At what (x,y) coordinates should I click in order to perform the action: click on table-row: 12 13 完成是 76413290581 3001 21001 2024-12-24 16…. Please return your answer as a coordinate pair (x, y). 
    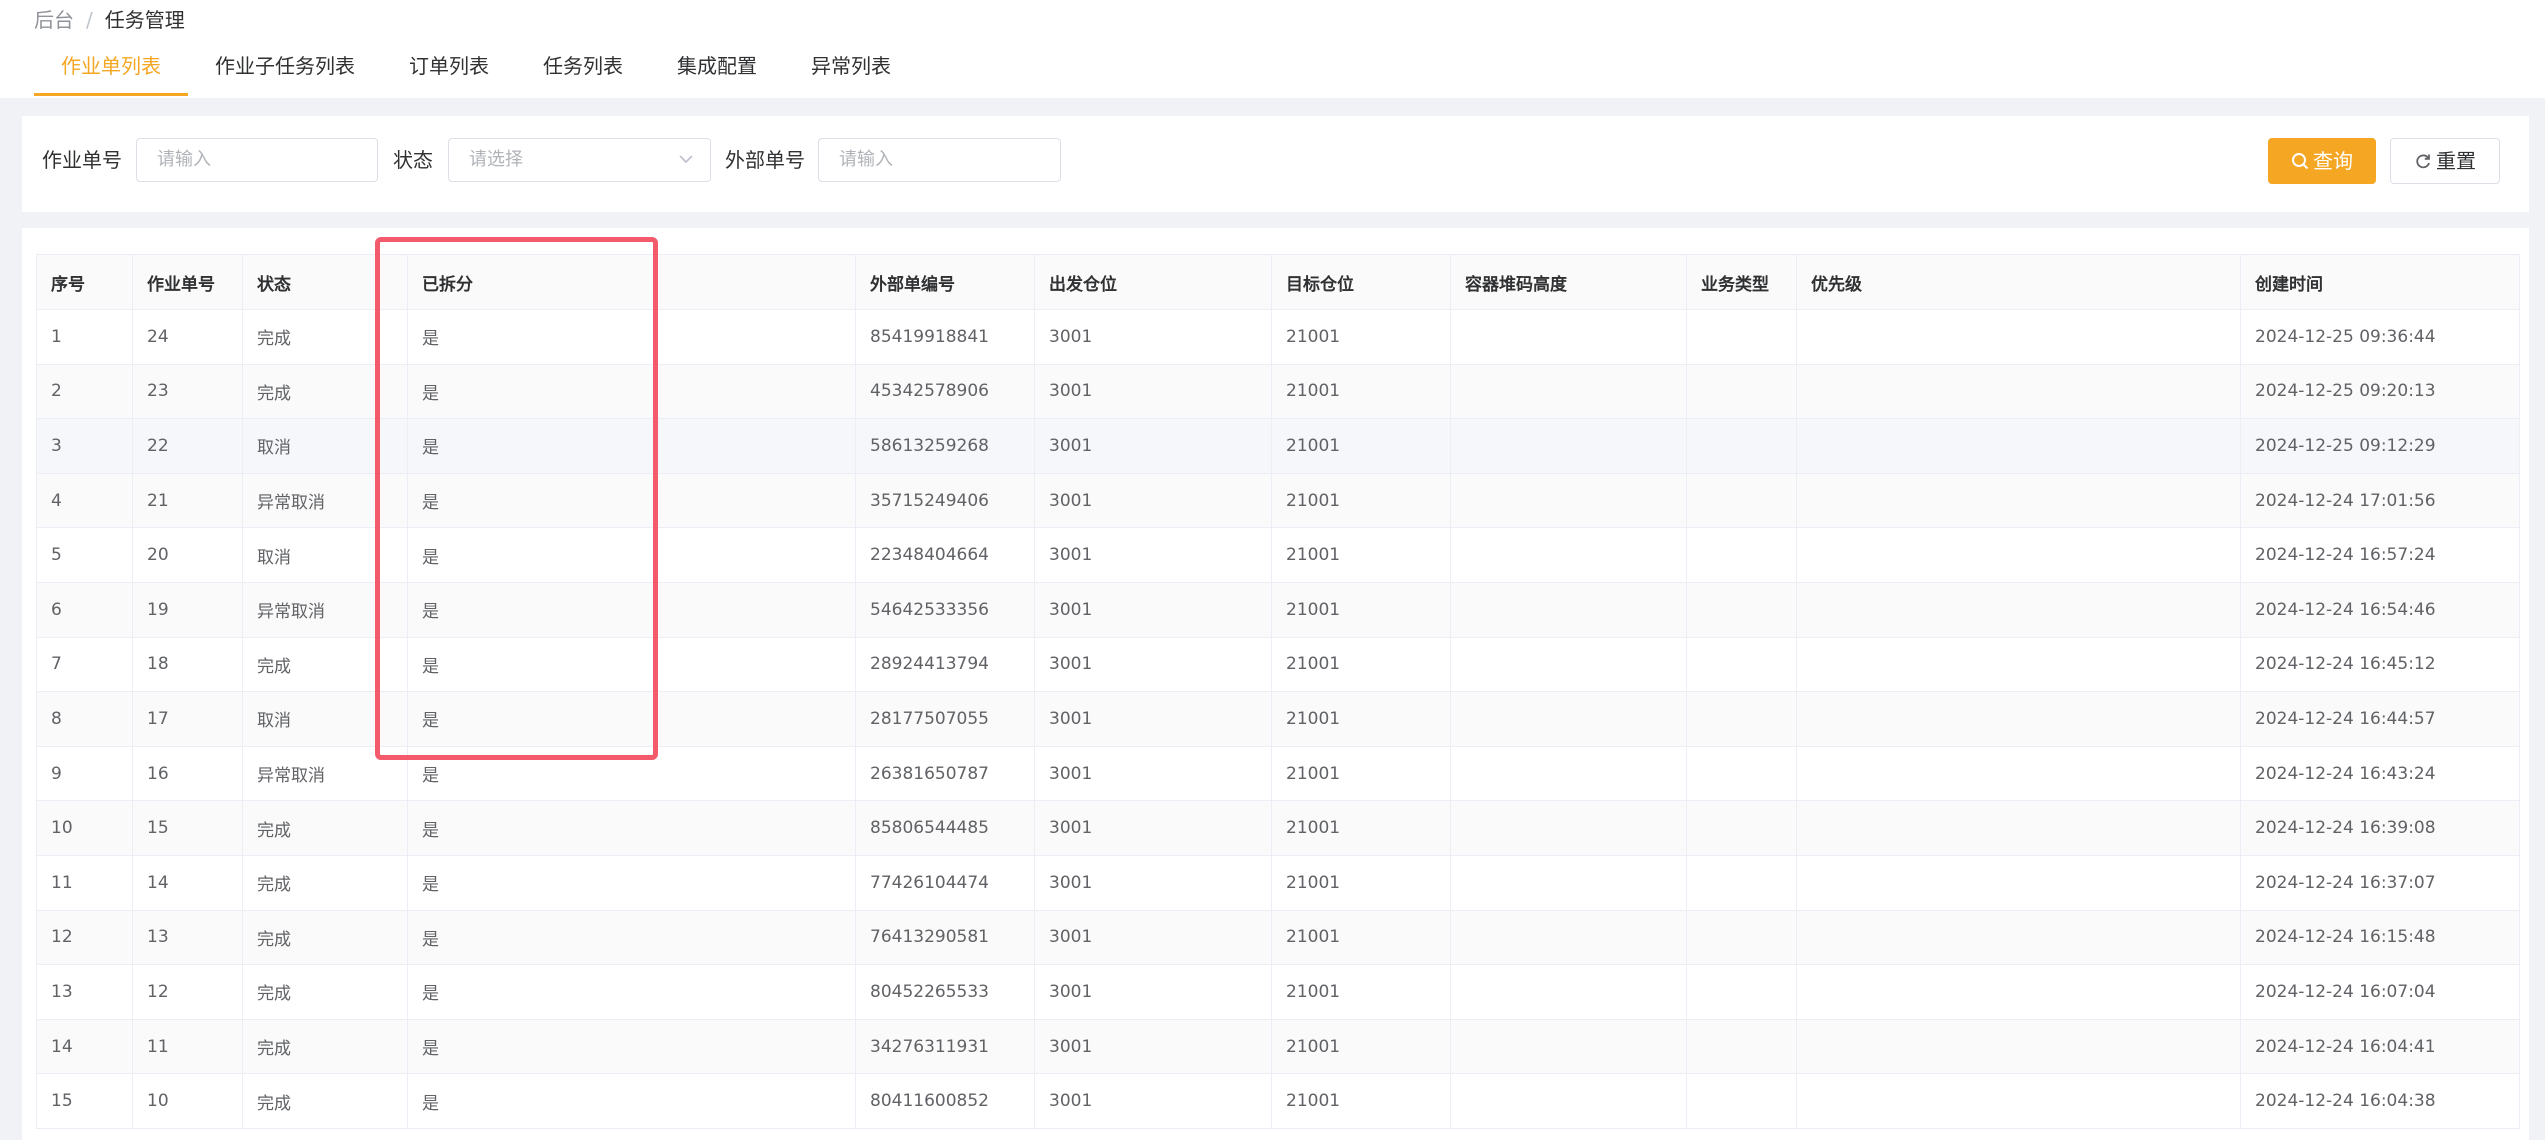
    Looking at the image, I should click on (1278, 937).